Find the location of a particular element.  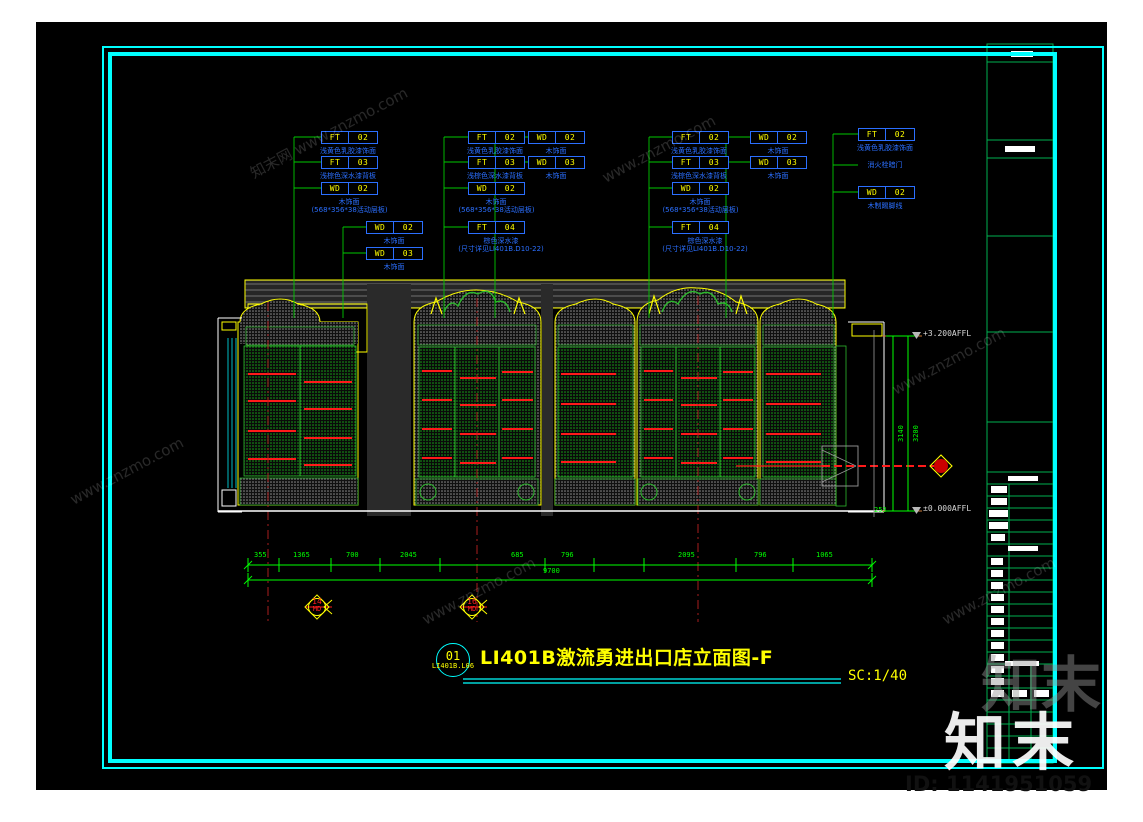

dimension-value: 355 is located at coordinates (260, 555).